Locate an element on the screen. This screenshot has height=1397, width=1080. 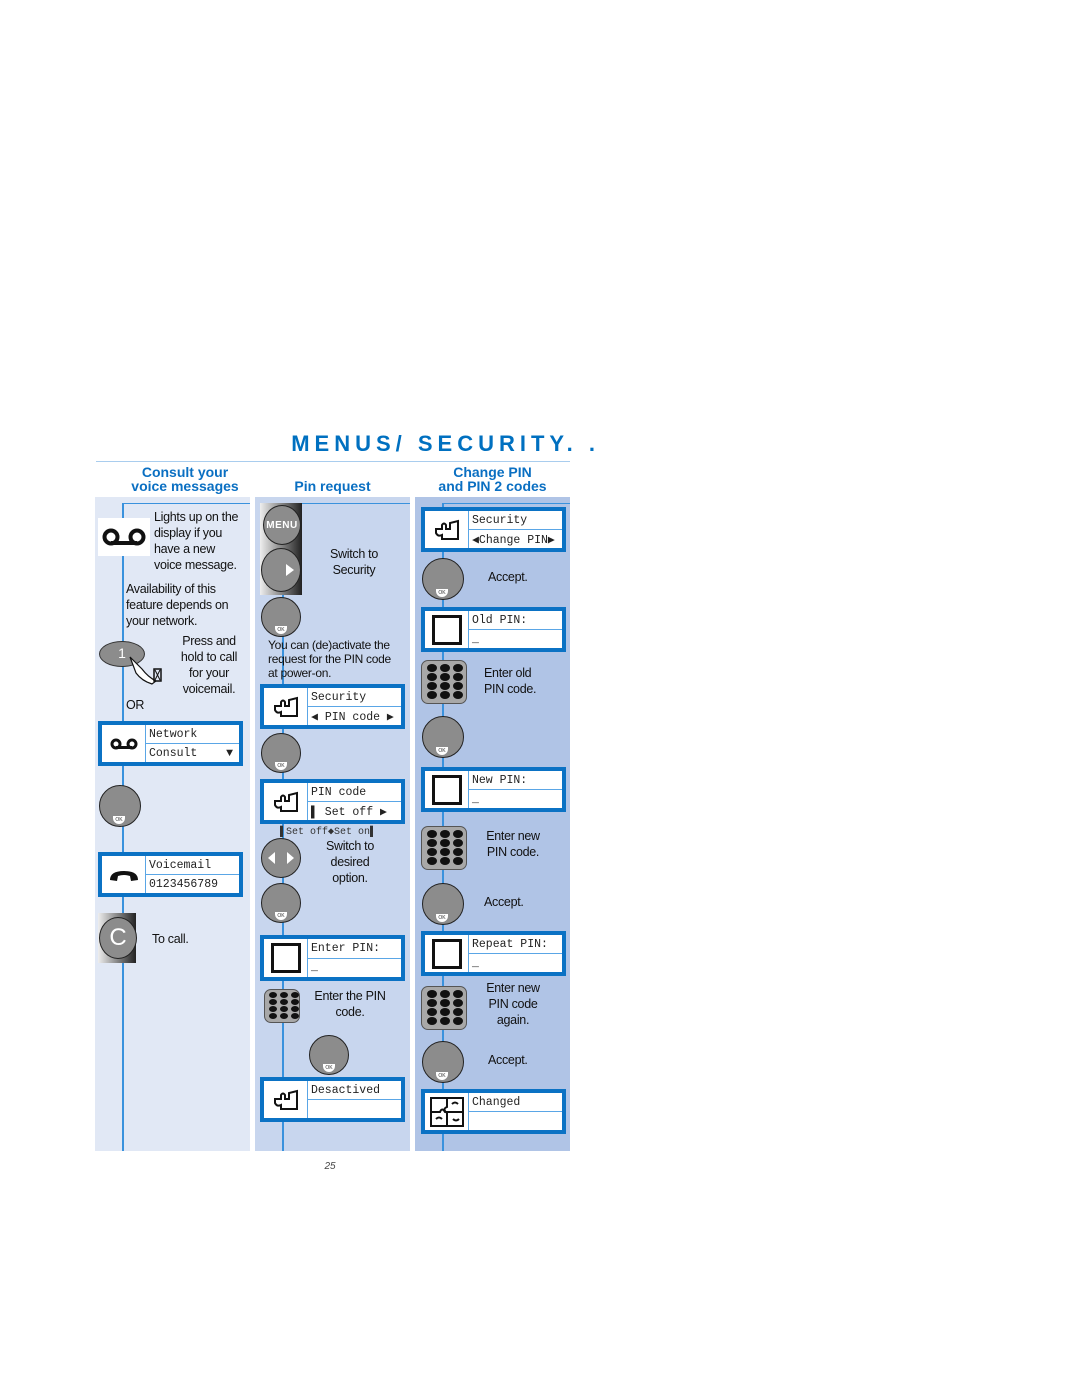
menu-button: MENU is located at coordinates (282, 525).